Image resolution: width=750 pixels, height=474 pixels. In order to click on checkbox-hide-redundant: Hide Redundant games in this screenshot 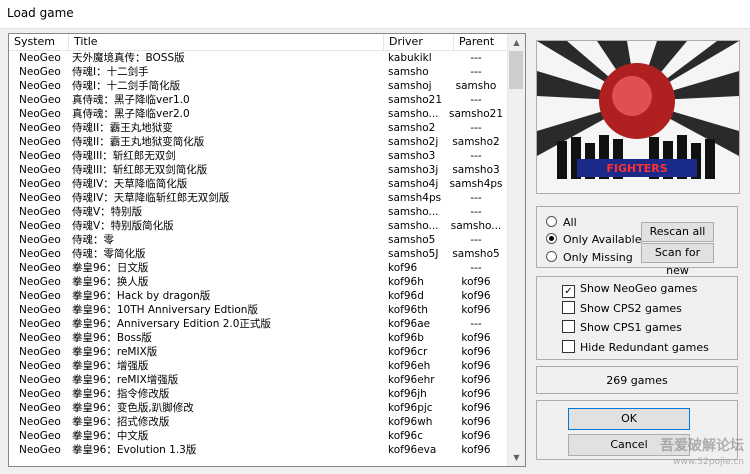, I will do `click(635, 348)`.